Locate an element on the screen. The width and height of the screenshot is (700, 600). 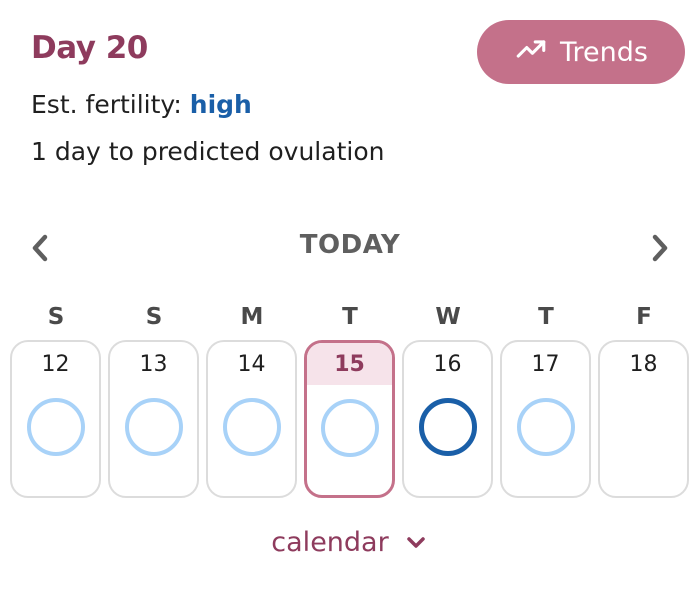
next-week-button is located at coordinates (660, 248).